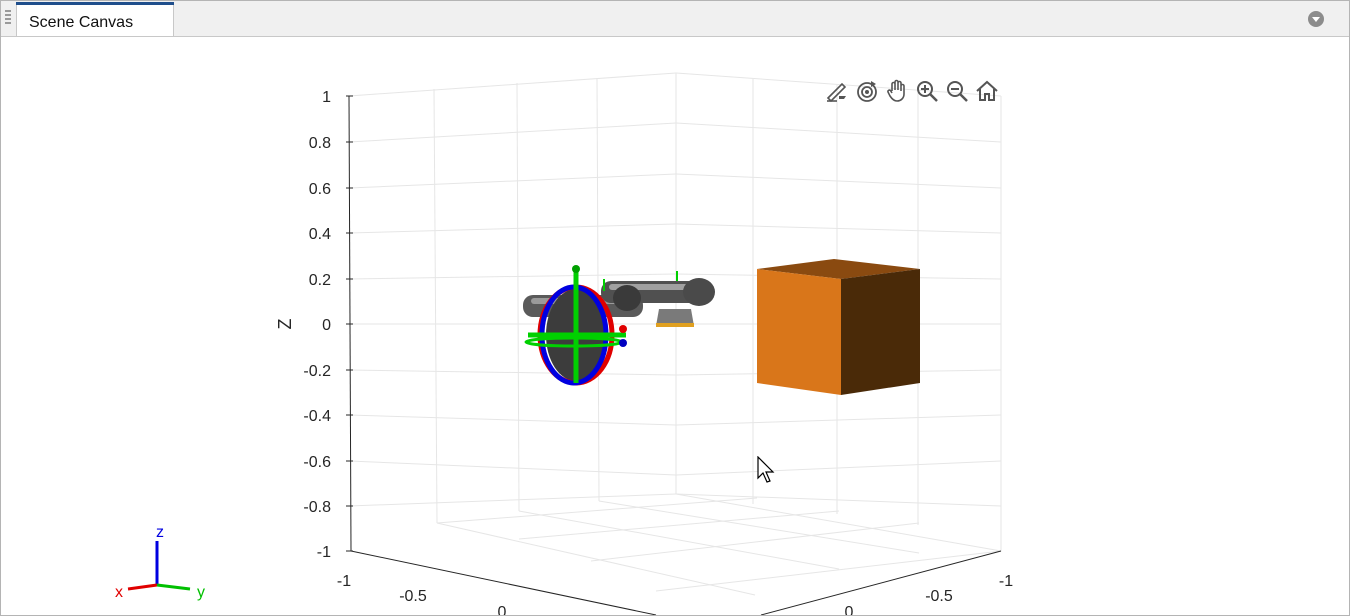  Describe the element at coordinates (326, 325) in the screenshot. I see `z-tick-label: 0` at that location.